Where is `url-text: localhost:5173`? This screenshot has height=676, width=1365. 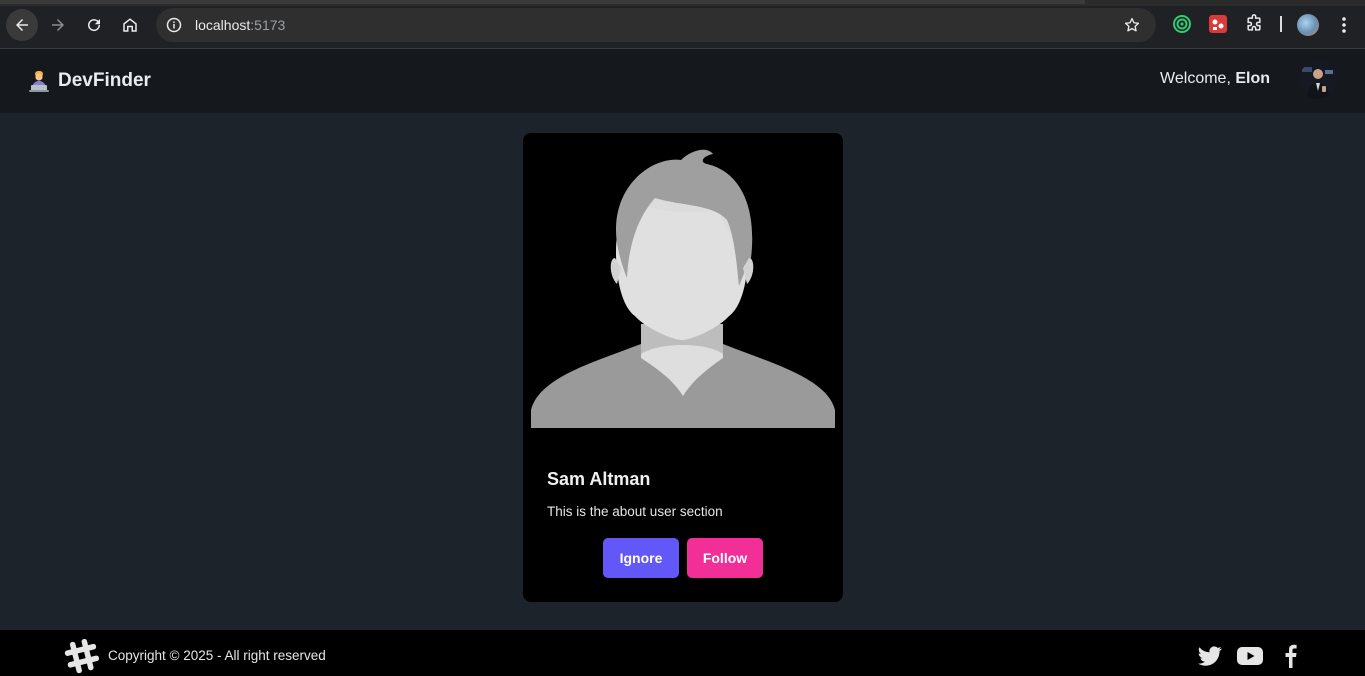
url-text: localhost:5173 is located at coordinates (240, 25).